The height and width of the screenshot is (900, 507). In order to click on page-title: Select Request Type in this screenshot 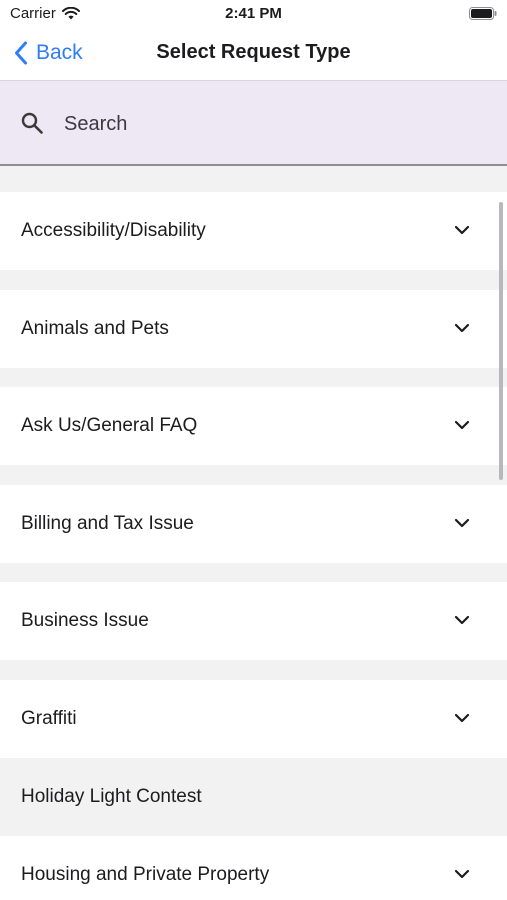, I will do `click(253, 52)`.